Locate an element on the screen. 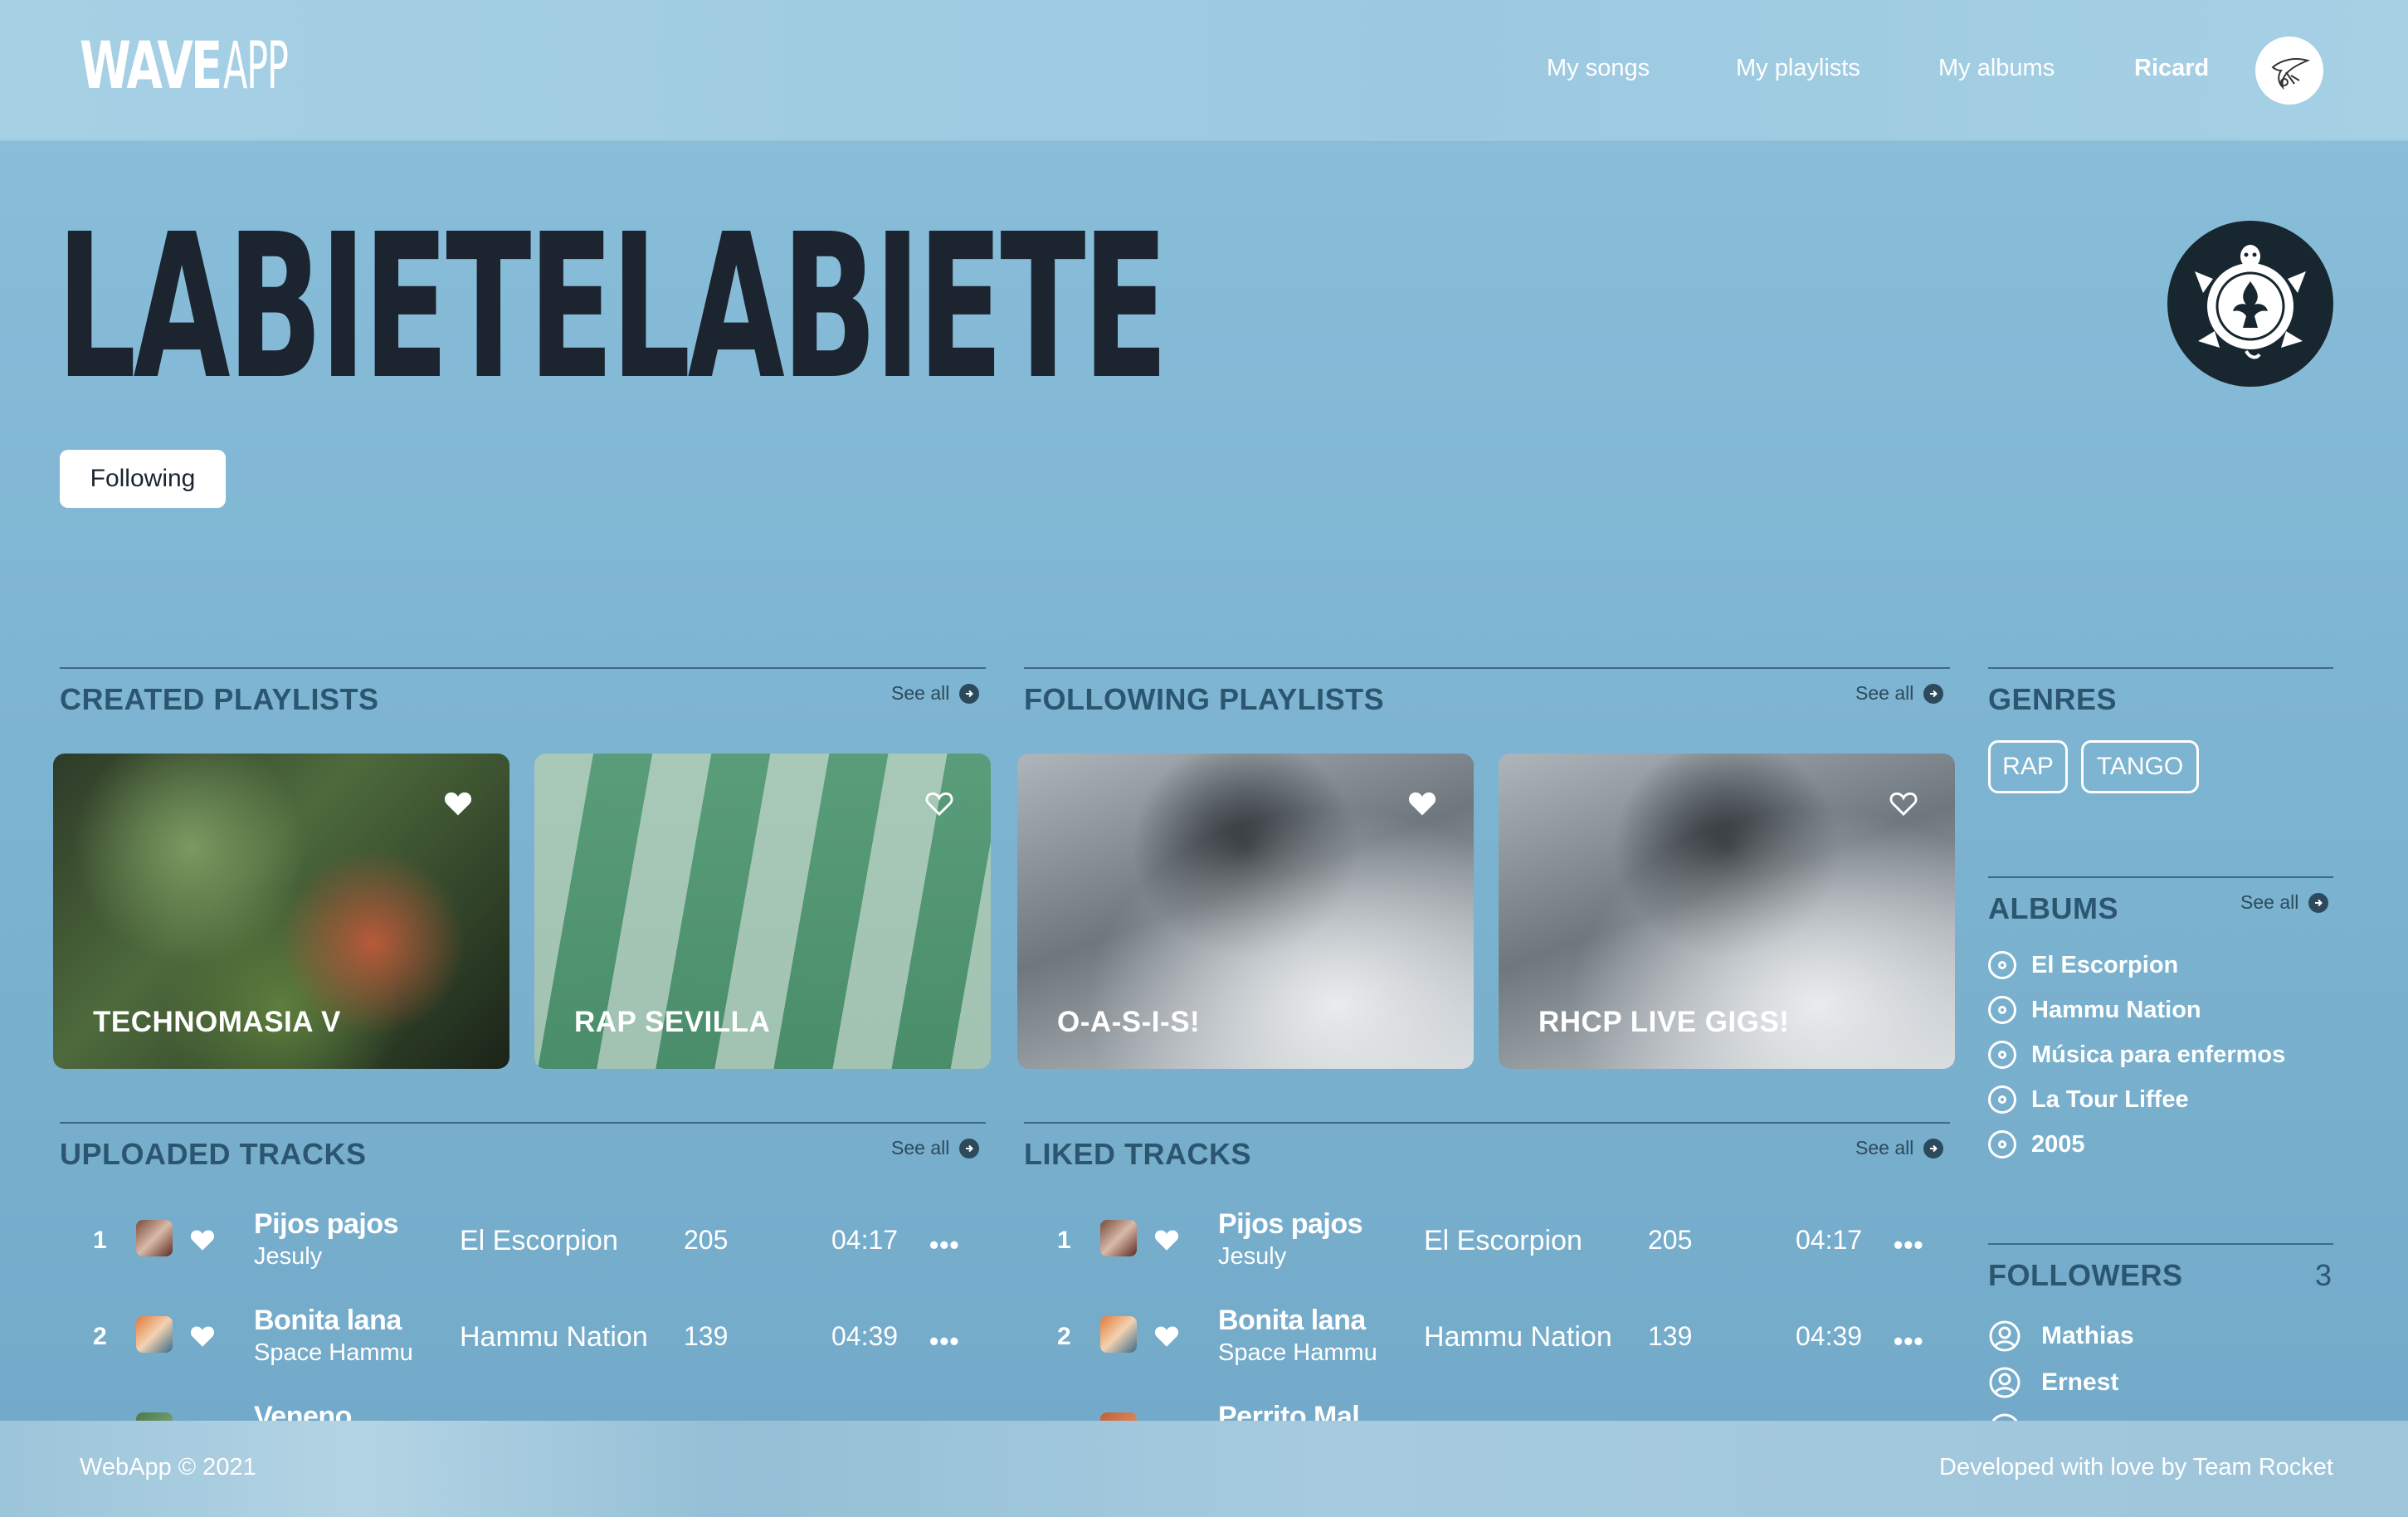 Image resolution: width=2408 pixels, height=1517 pixels. created-playlists-see-all: See all is located at coordinates (935, 693).